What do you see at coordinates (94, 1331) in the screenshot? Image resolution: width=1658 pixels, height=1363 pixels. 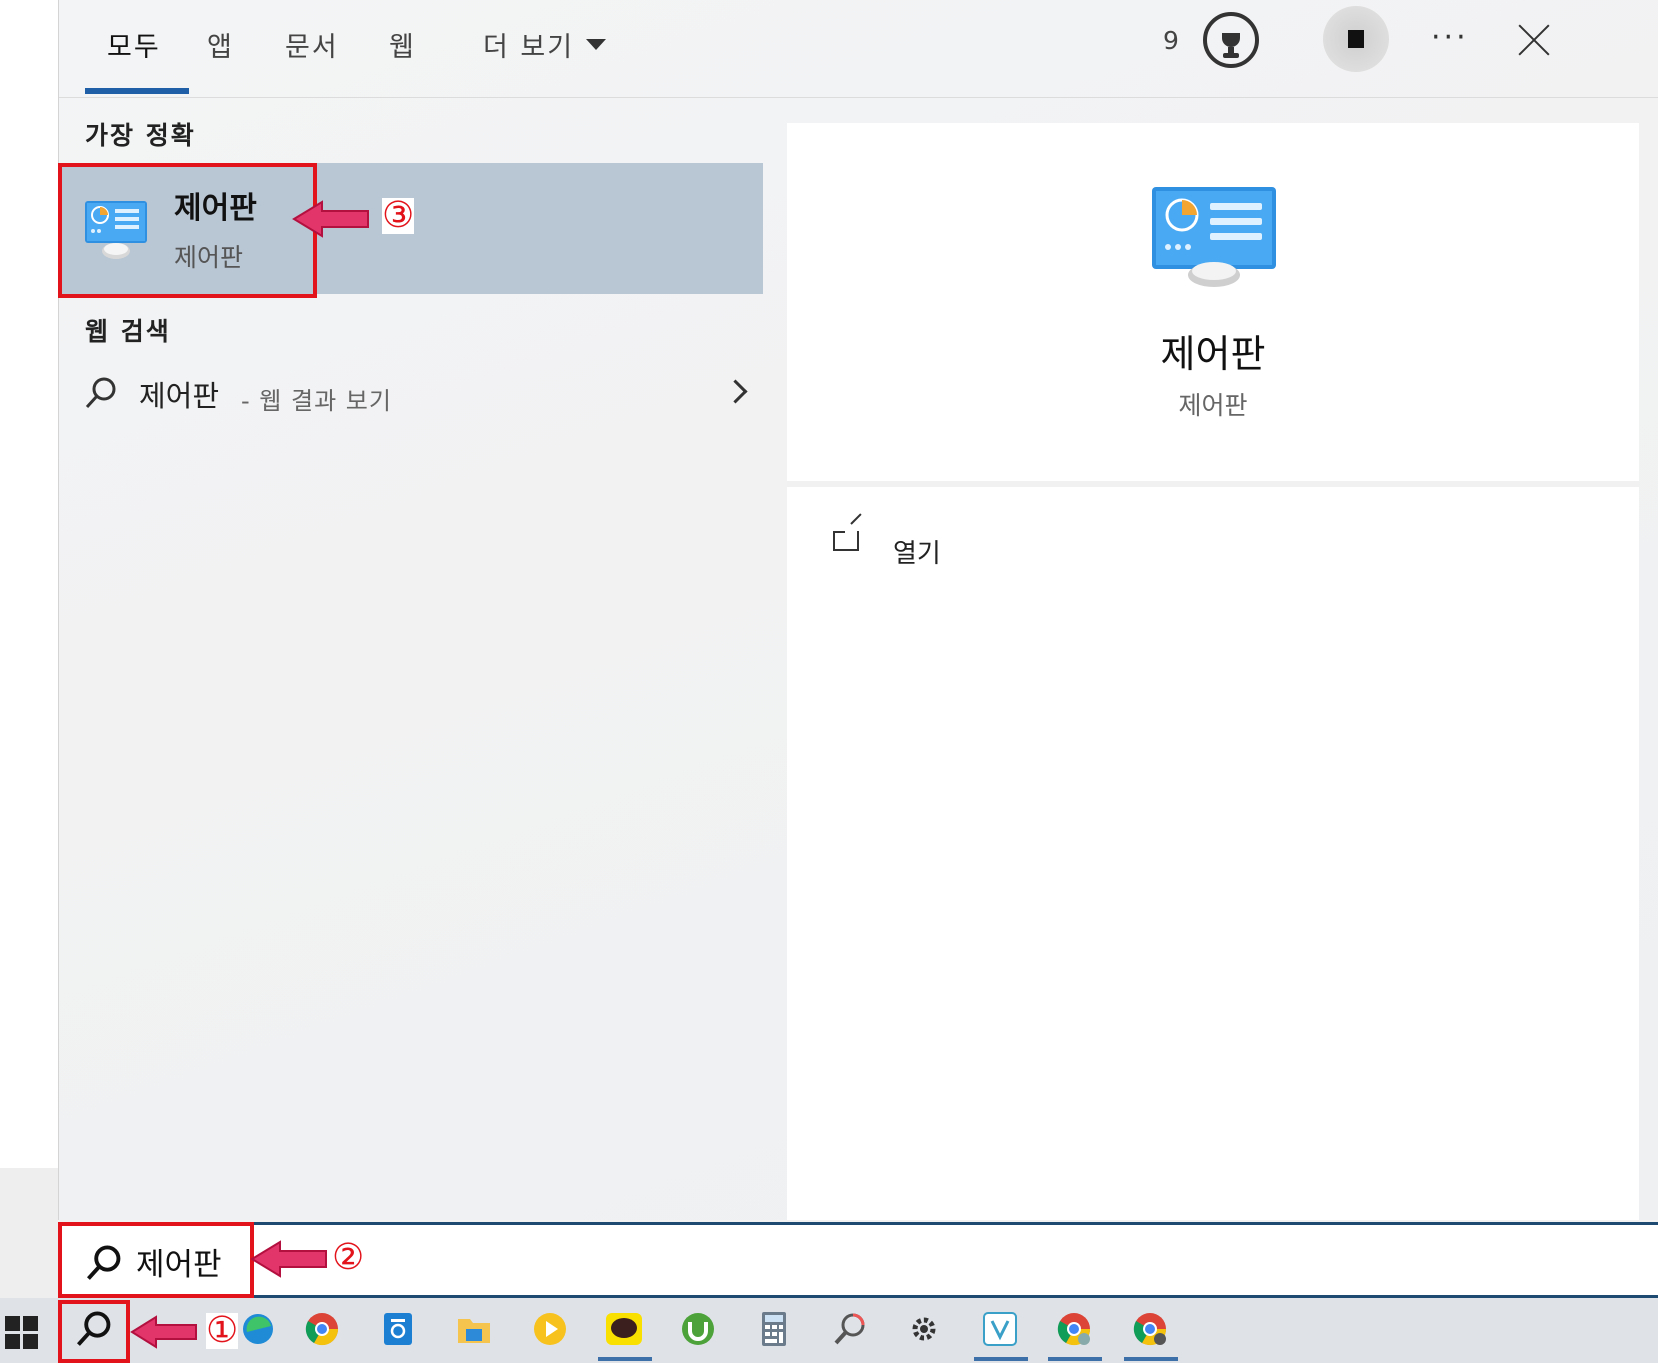 I see `highlight-box-taskbar-search` at bounding box center [94, 1331].